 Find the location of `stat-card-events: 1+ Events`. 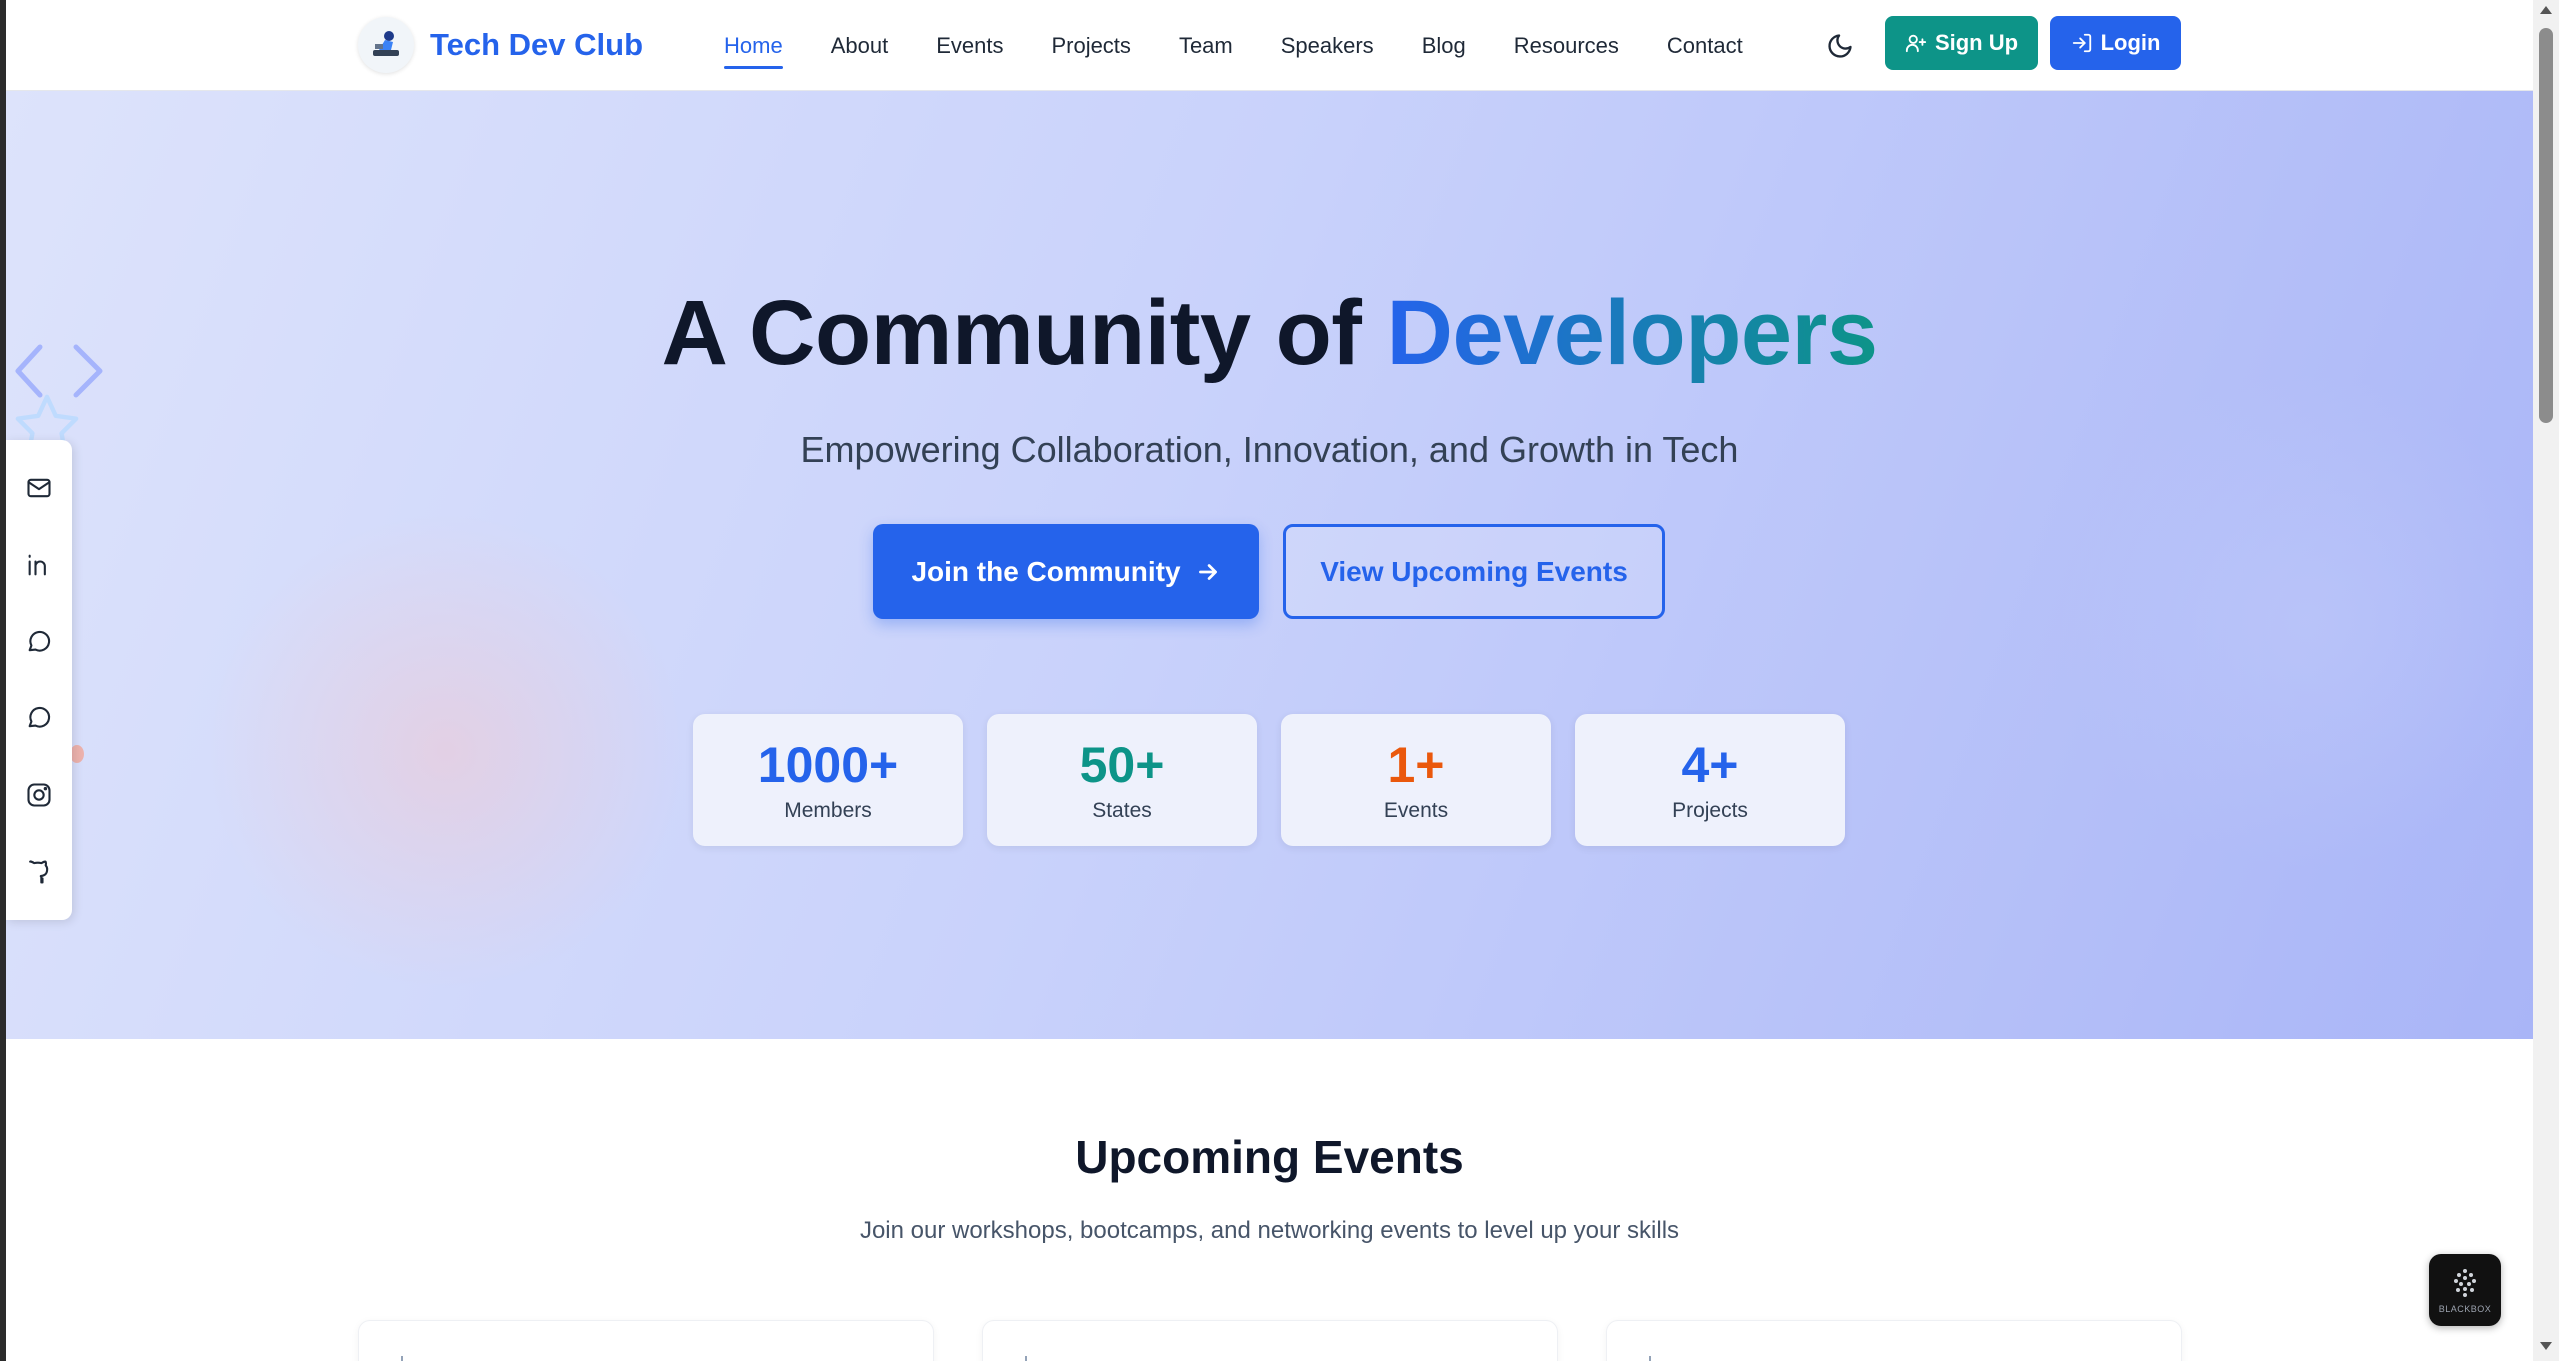

stat-card-events: 1+ Events is located at coordinates (1416, 780).